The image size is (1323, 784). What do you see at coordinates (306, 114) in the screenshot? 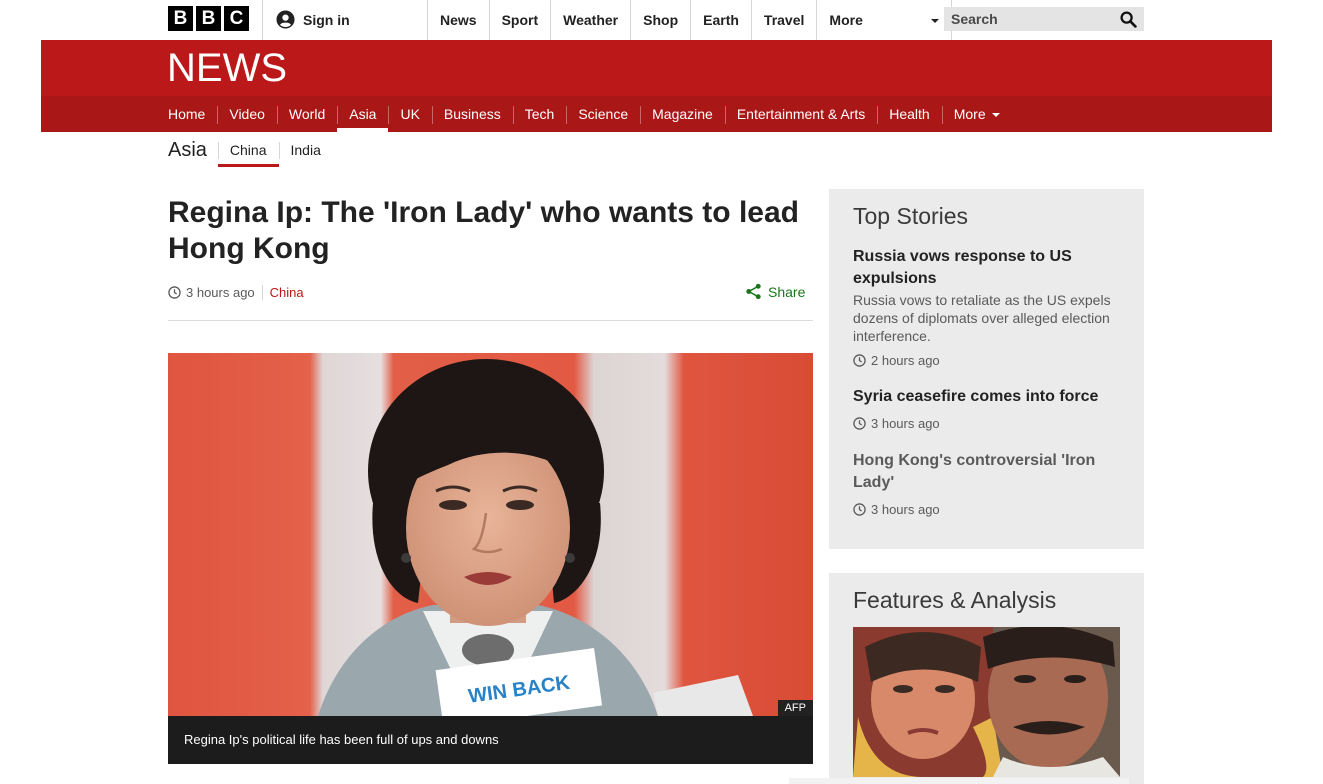
I see `section-nav-world: World` at bounding box center [306, 114].